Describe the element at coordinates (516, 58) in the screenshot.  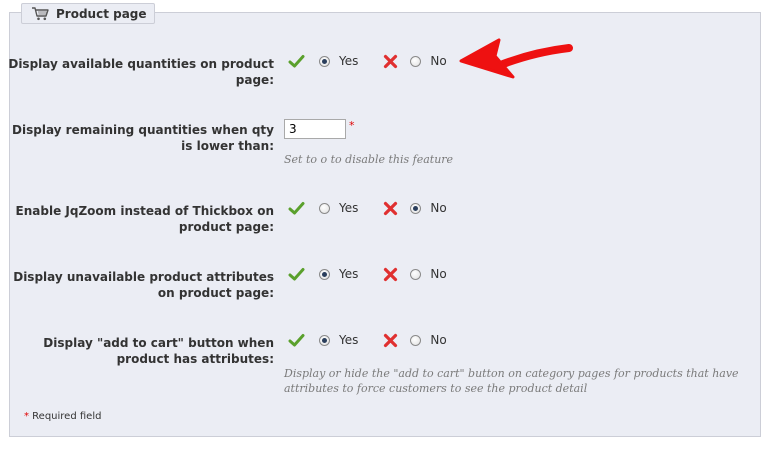
I see `annotation-arrow-icon` at that location.